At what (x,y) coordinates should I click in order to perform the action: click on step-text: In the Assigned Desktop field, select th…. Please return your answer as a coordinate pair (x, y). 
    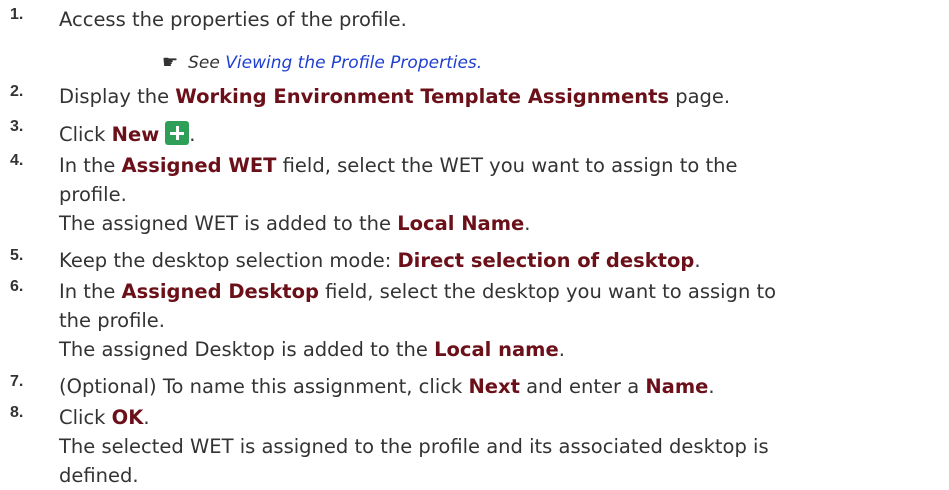
    Looking at the image, I should click on (418, 291).